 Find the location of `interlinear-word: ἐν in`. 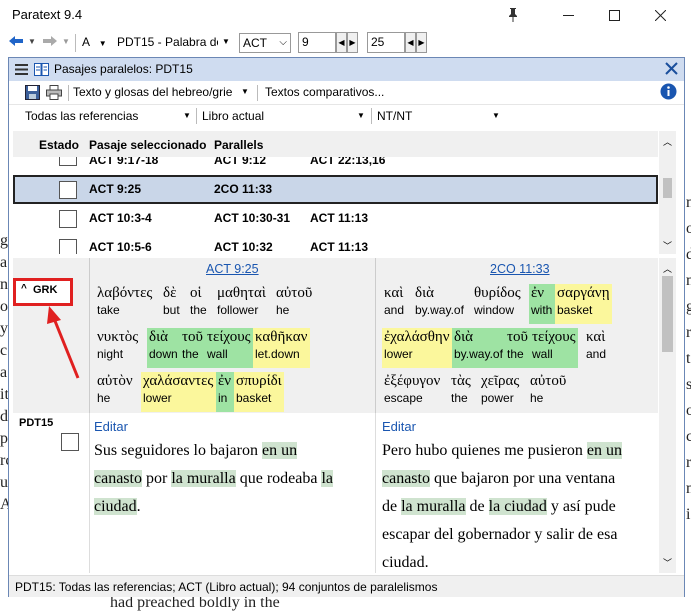

interlinear-word: ἐν in is located at coordinates (225, 392).